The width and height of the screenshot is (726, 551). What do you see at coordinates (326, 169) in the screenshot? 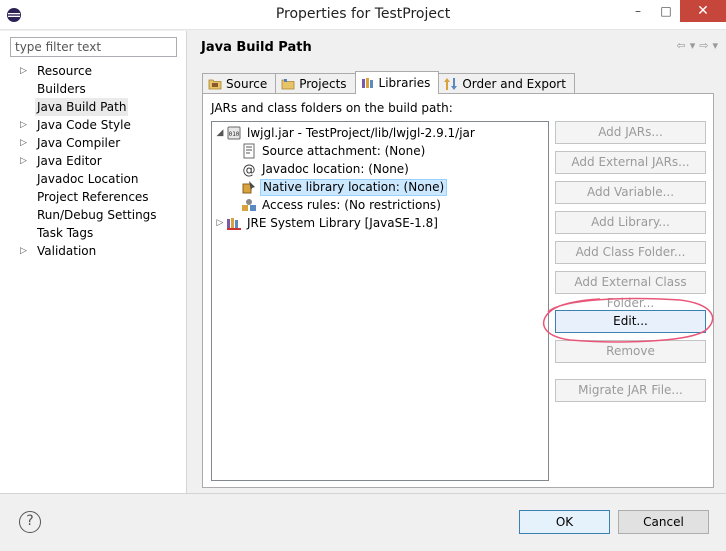
I see `tree-item-javadoc-location: @ Javadoc location: (None)` at bounding box center [326, 169].